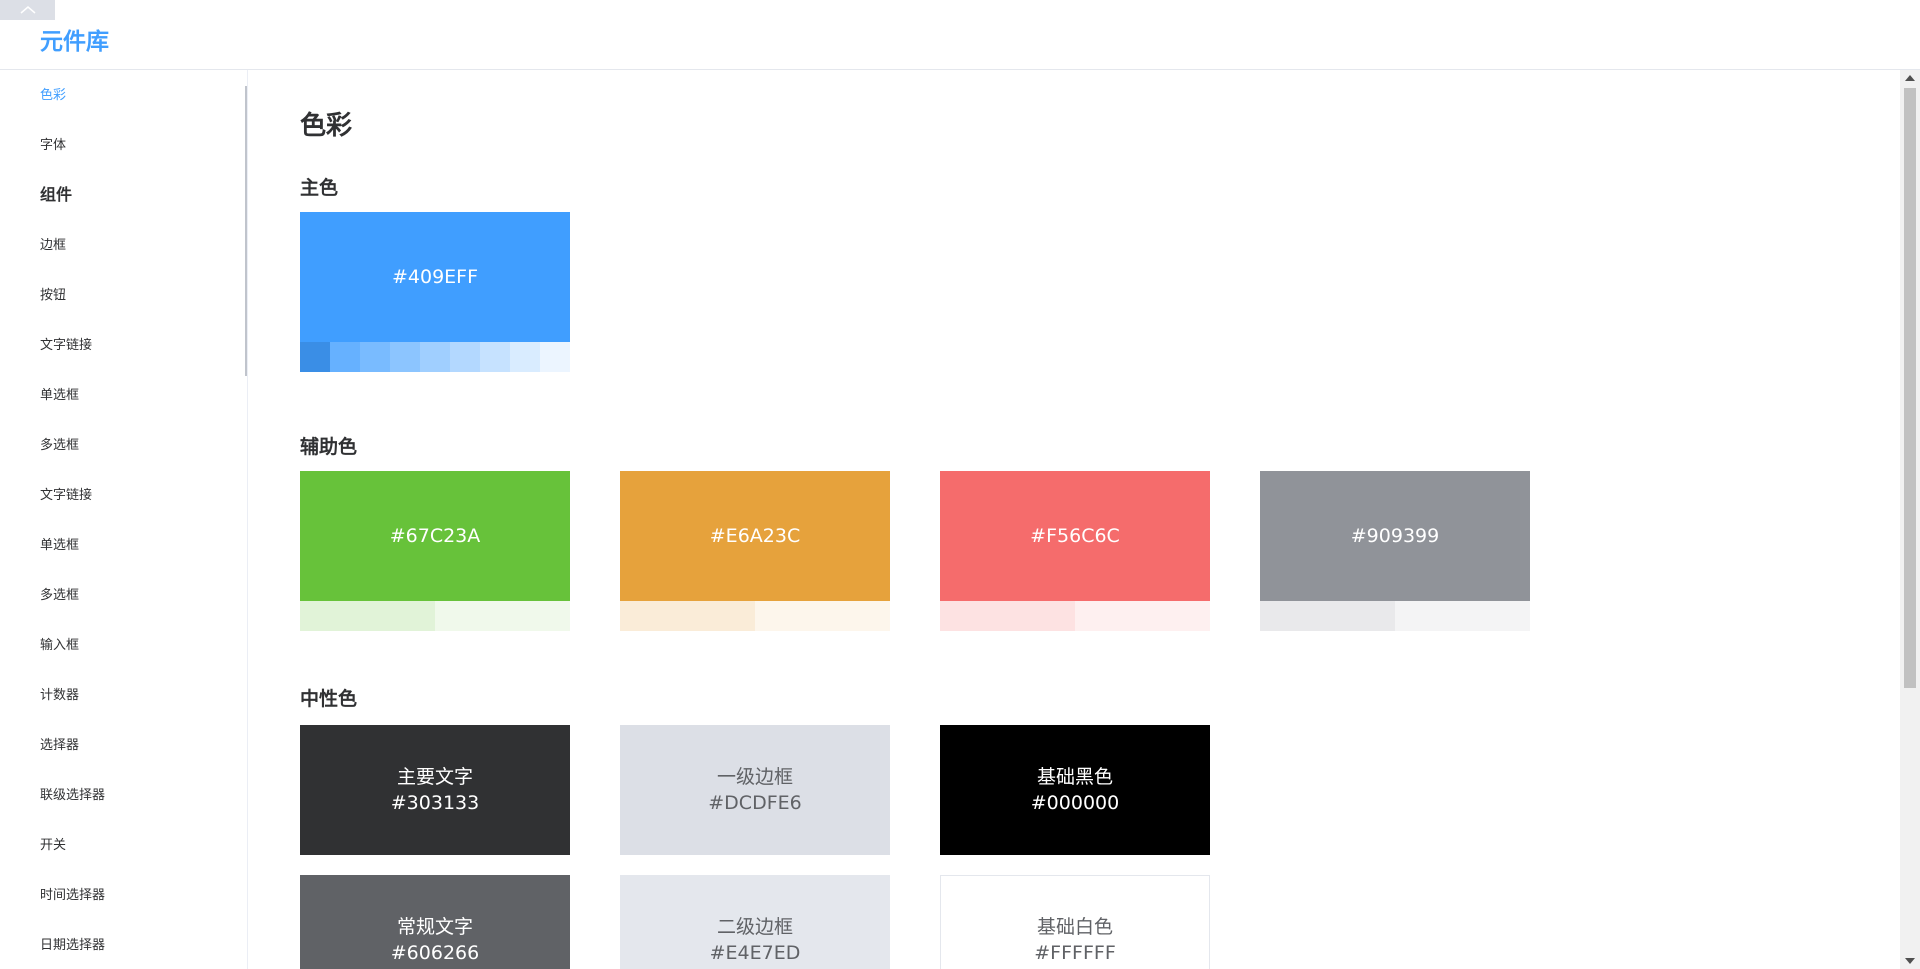 This screenshot has width=1920, height=969. Describe the element at coordinates (59, 596) in the screenshot. I see `sidebar-item-checkbox-2: 多选框` at that location.